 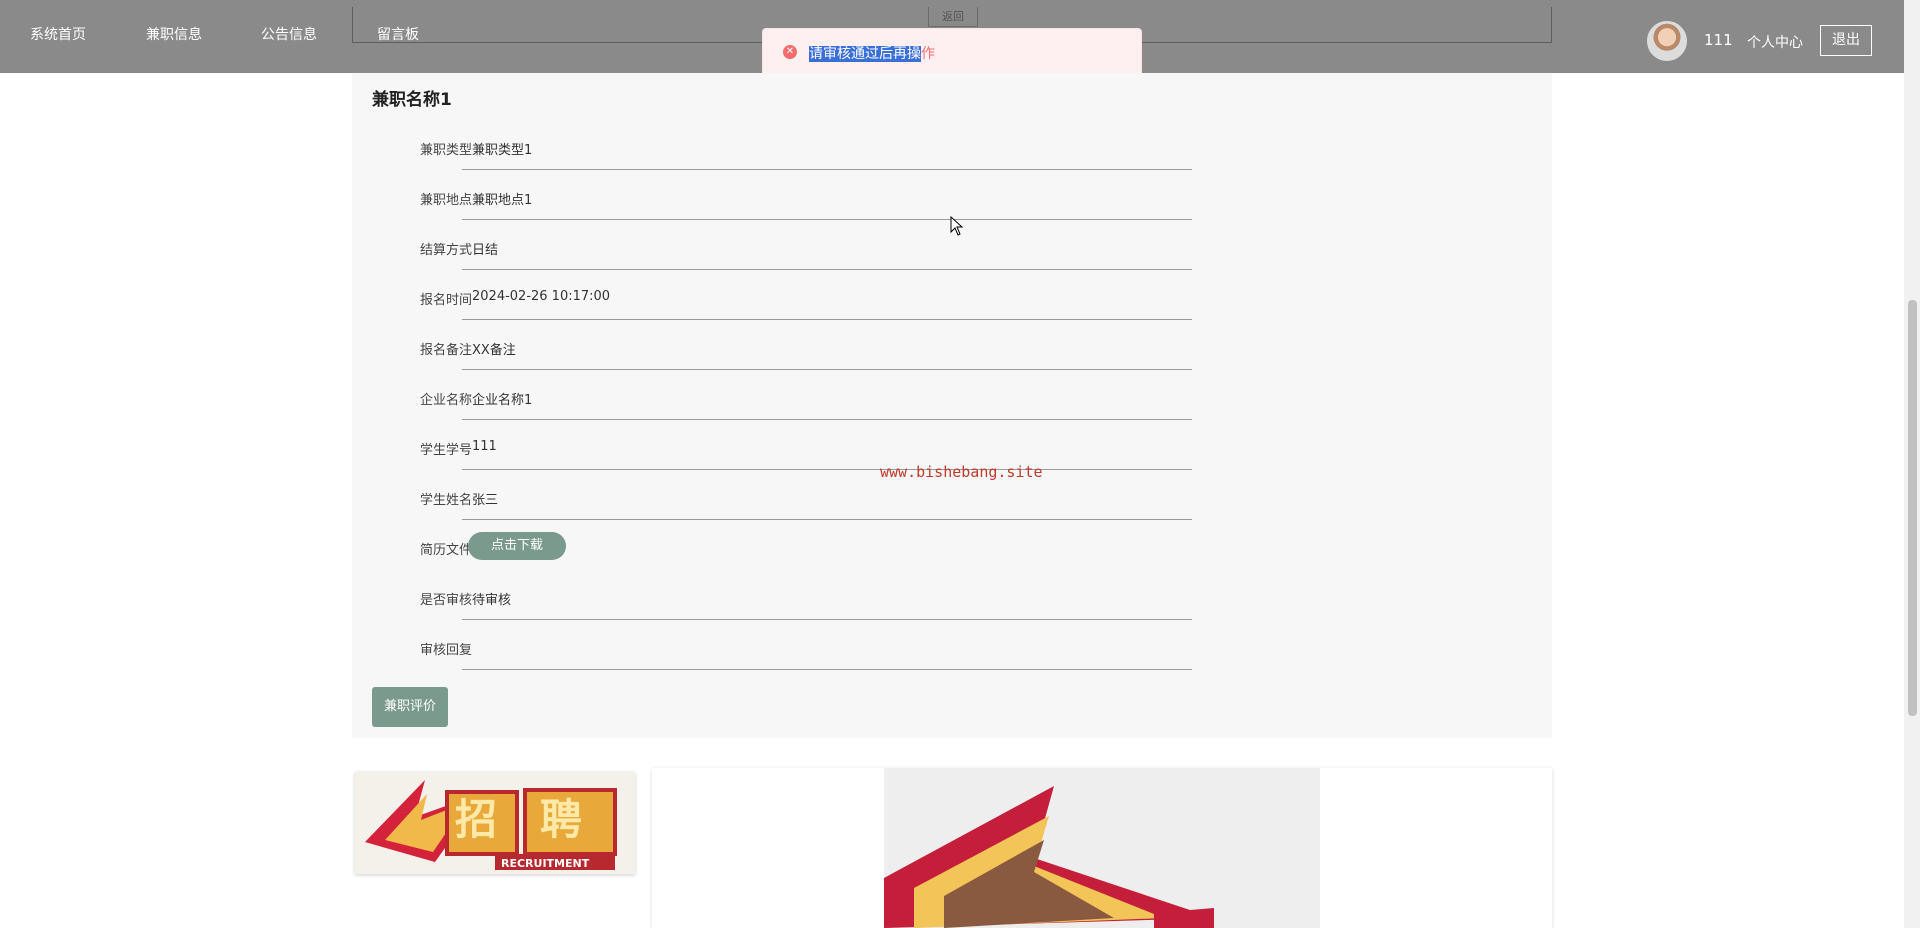 I want to click on recruitment-banner-image: 招 聘 RECRUITMENT, so click(x=495, y=823).